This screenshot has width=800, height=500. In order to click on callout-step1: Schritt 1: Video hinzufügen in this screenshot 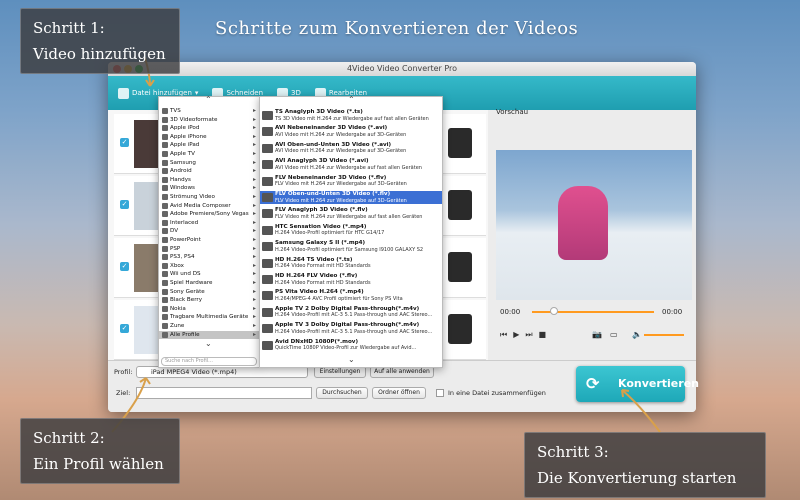, I will do `click(100, 41)`.